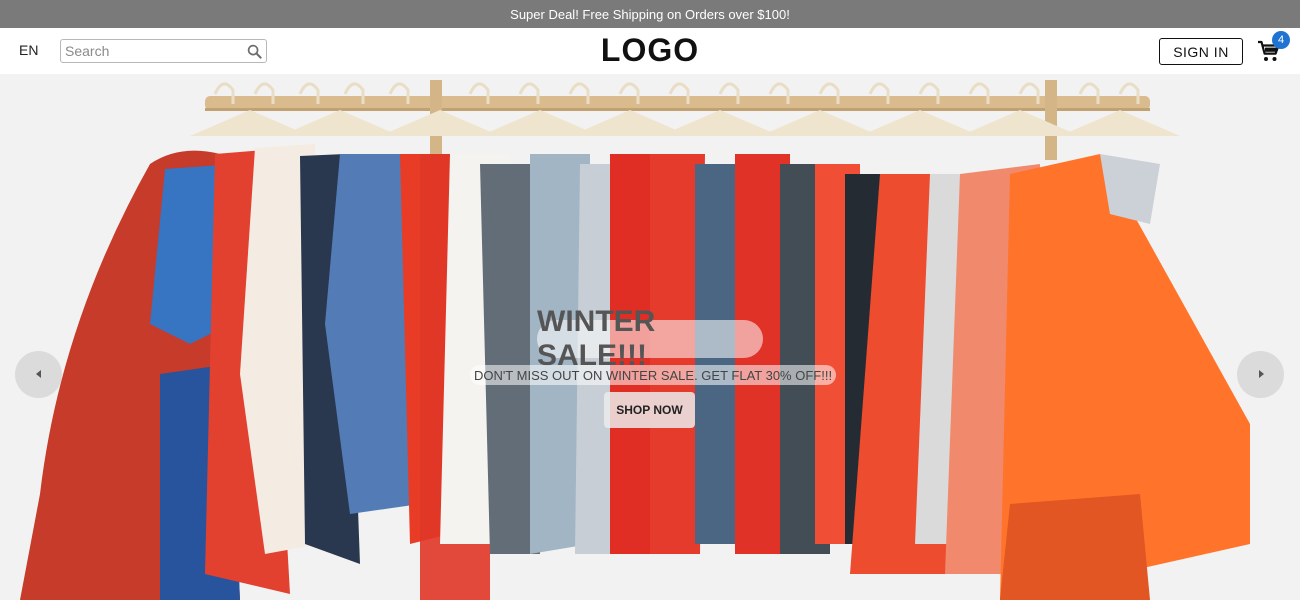  I want to click on language-selector: EN, so click(28, 50).